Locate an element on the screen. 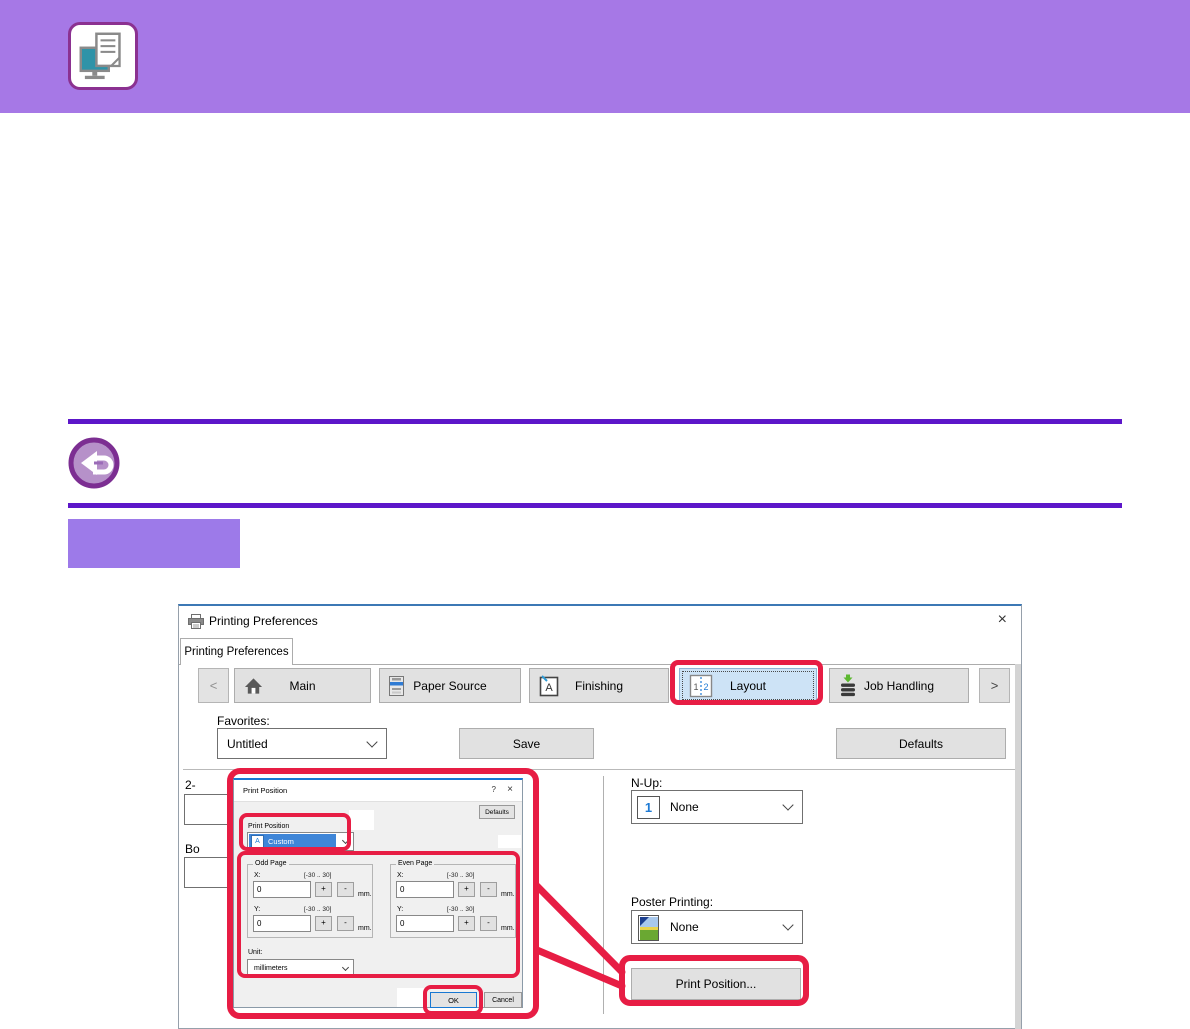 Image resolution: width=1190 pixels, height=1029 pixels. printing-overview-icon is located at coordinates (103, 56).